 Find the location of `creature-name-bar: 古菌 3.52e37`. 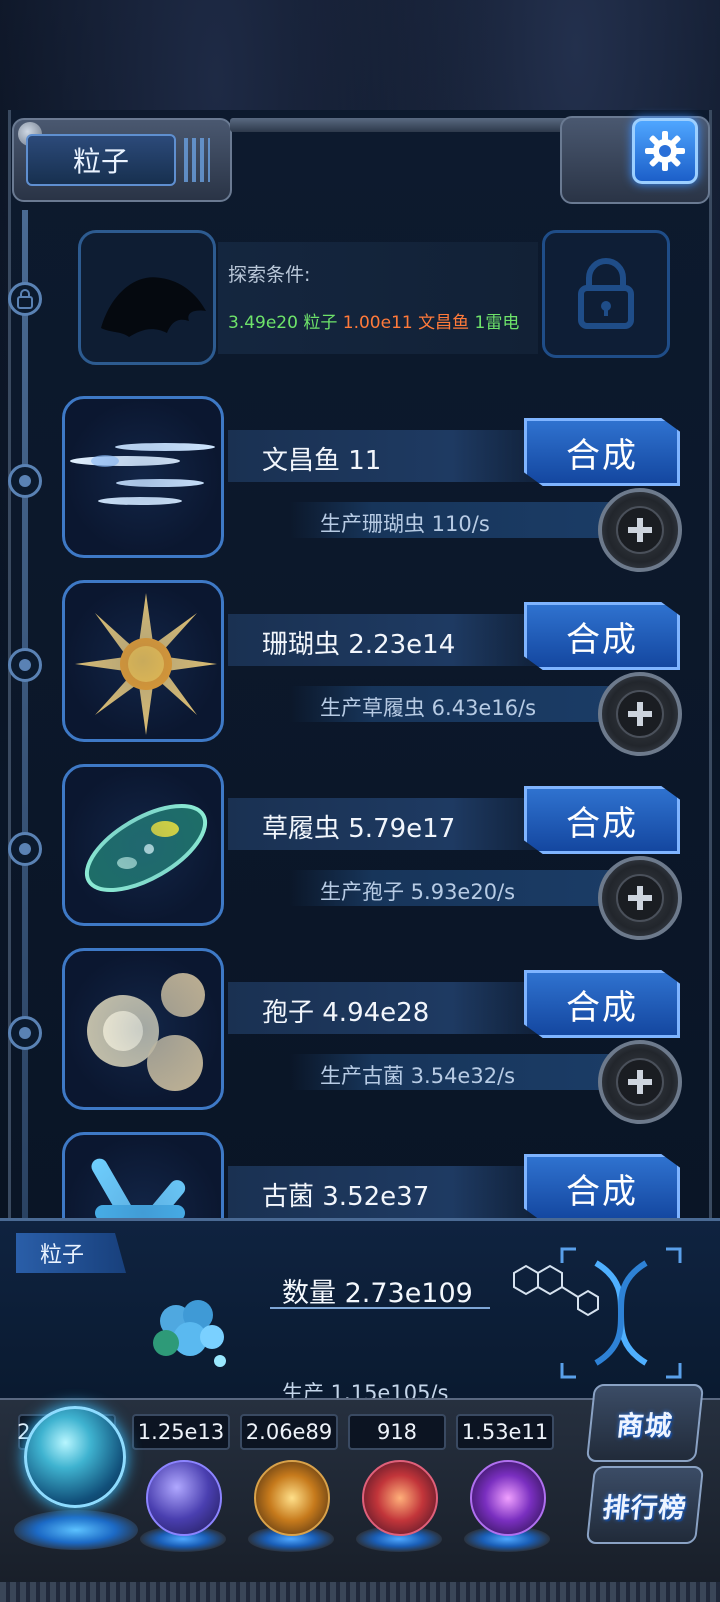

creature-name-bar: 古菌 3.52e37 is located at coordinates (388, 1192).